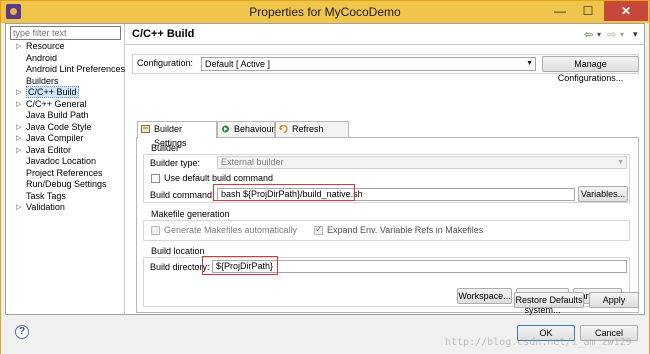  What do you see at coordinates (560, 11) in the screenshot?
I see `minimize-button: —` at bounding box center [560, 11].